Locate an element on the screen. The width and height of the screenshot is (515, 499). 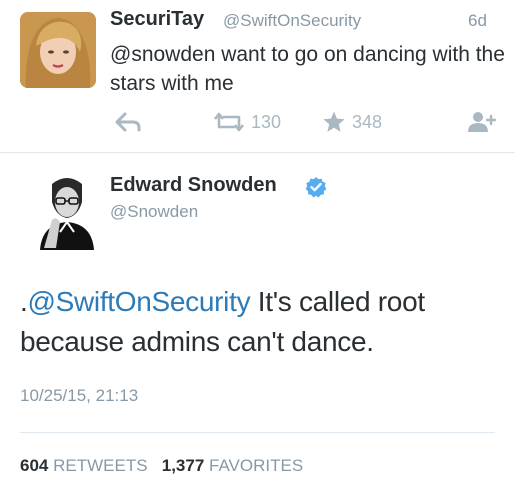
favorites-count: 1,377 is located at coordinates (183, 465).